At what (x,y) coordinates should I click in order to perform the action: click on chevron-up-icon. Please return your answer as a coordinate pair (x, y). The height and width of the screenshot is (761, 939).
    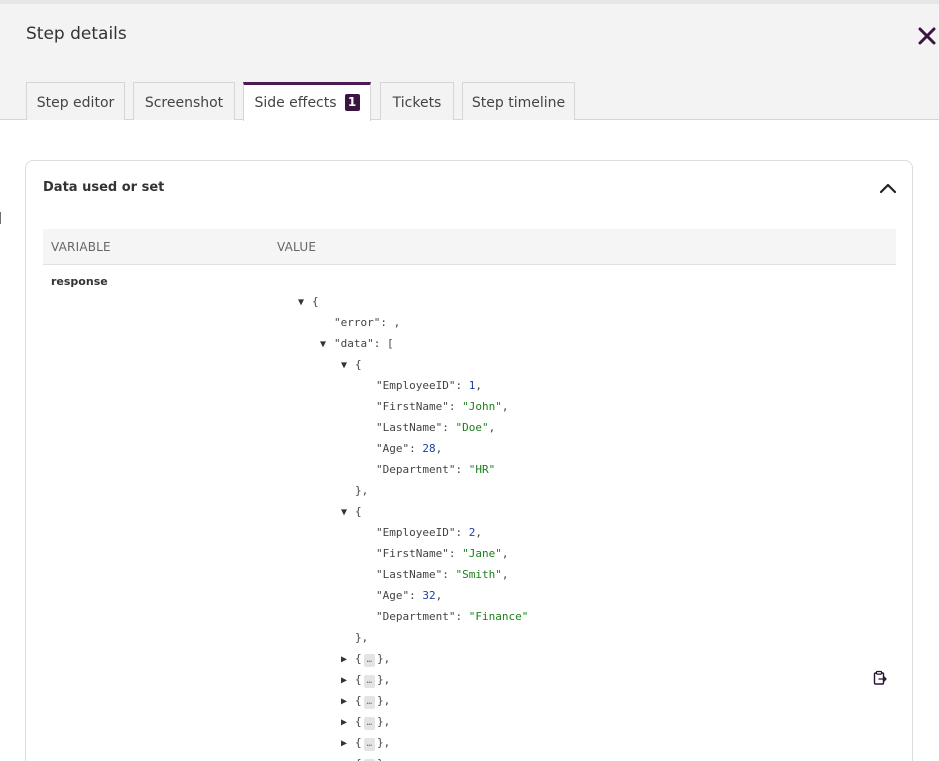
    Looking at the image, I should click on (888, 188).